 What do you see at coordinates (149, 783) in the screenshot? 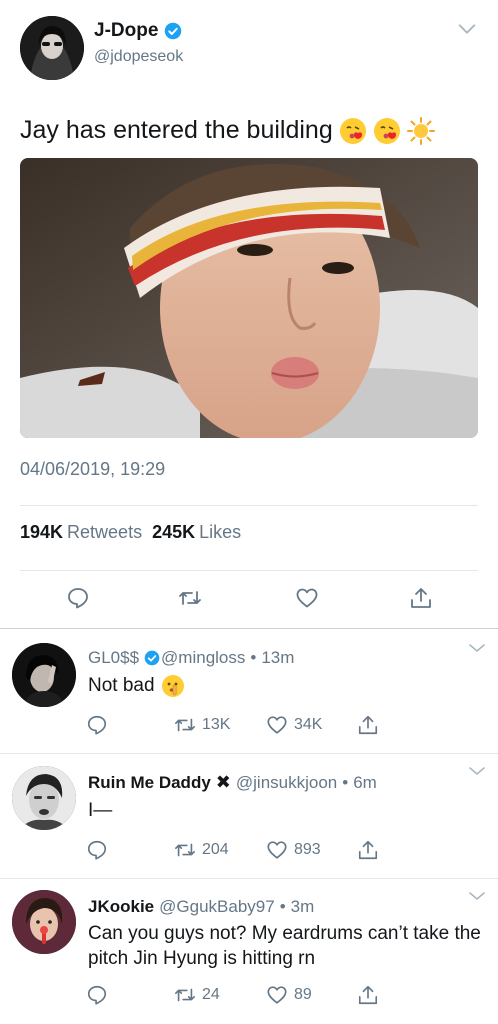
I see `reply-author-name: Ruin Me Daddy` at bounding box center [149, 783].